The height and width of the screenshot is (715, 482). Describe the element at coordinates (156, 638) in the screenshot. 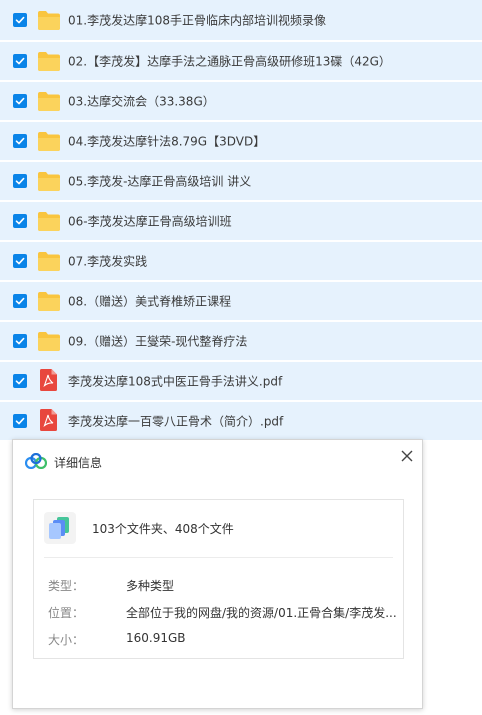

I see `size-value: 160.91GB` at that location.